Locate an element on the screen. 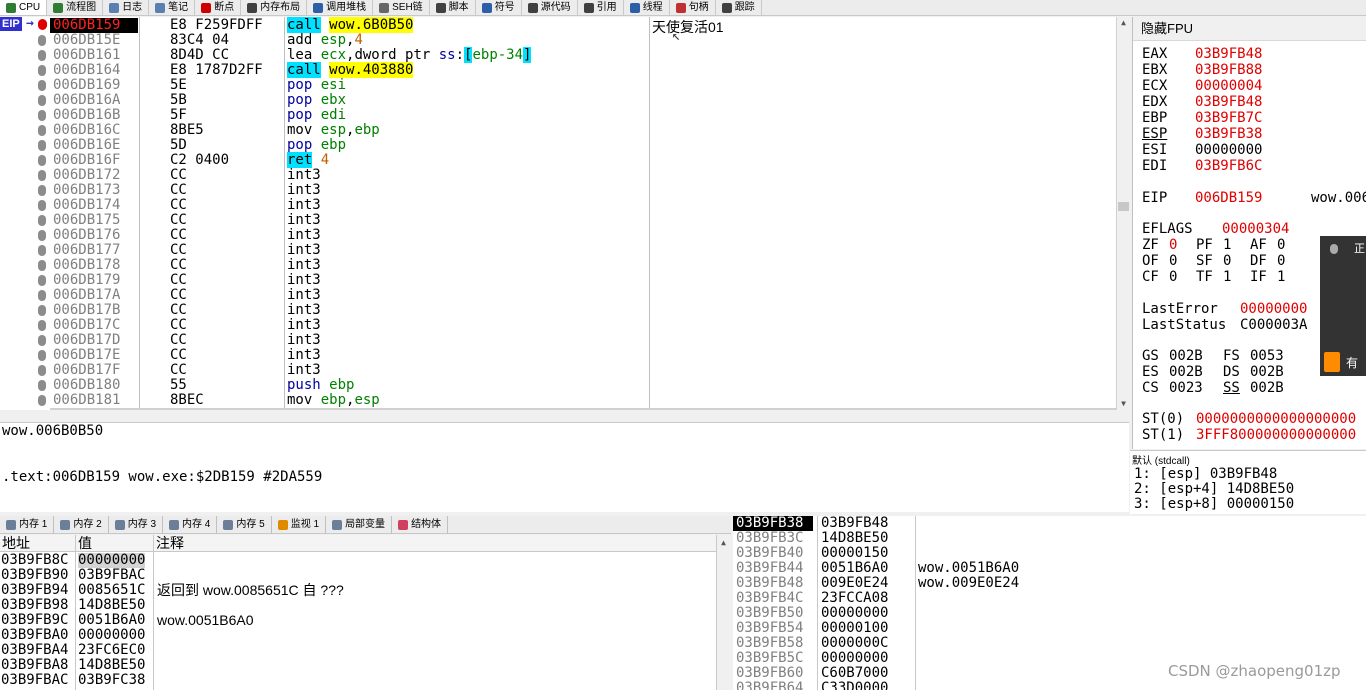  scroll-down-icon: ▼ is located at coordinates (1123, 404).